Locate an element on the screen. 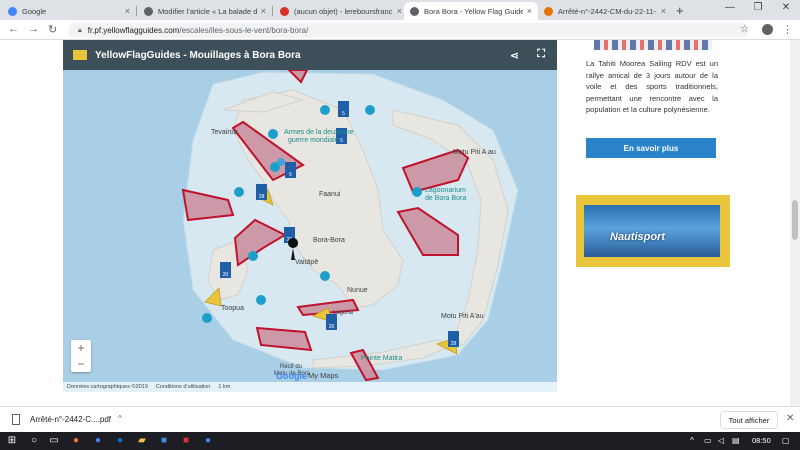 The height and width of the screenshot is (450, 800). terms-link: Conditions d'utilisation is located at coordinates (183, 387).